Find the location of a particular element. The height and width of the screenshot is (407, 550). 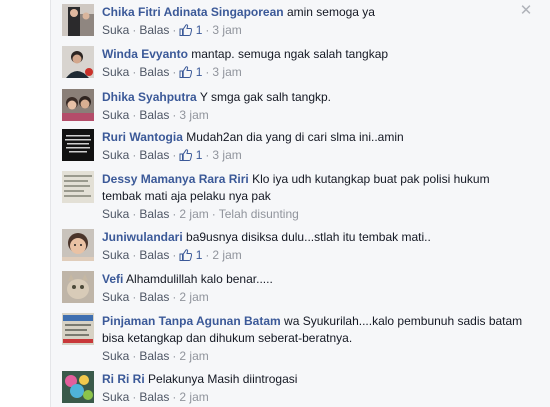

comment-text: Pelakunya Masih diintrogasi is located at coordinates (223, 379).